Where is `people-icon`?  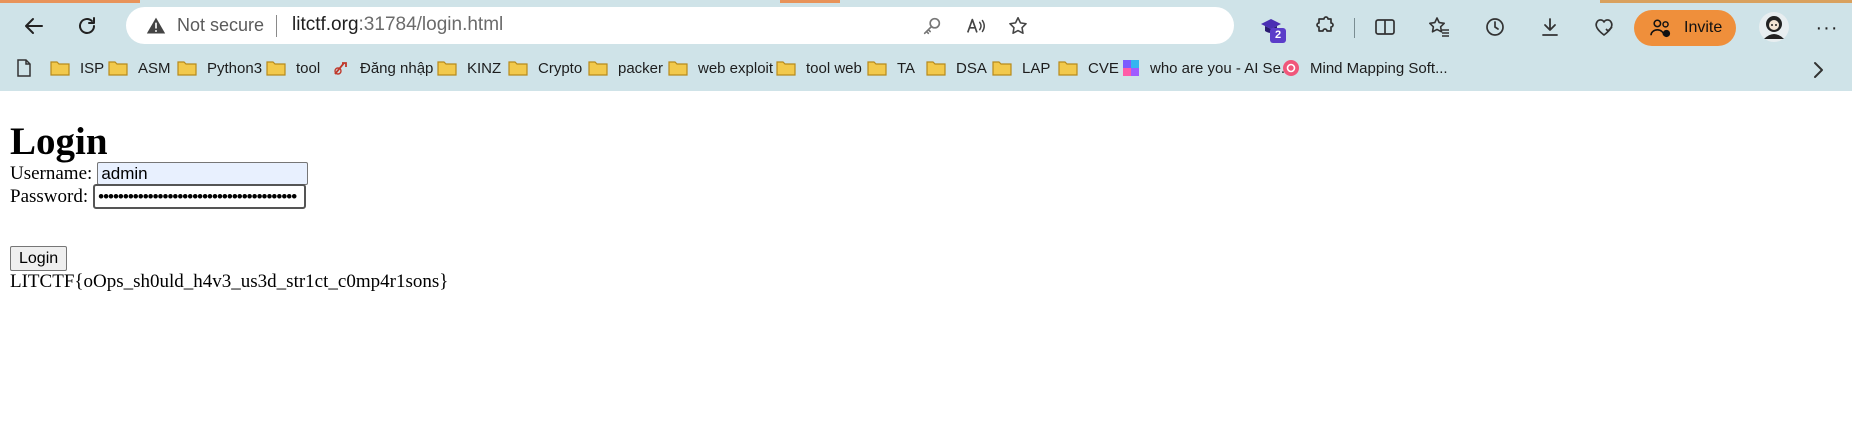
people-icon is located at coordinates (1660, 28).